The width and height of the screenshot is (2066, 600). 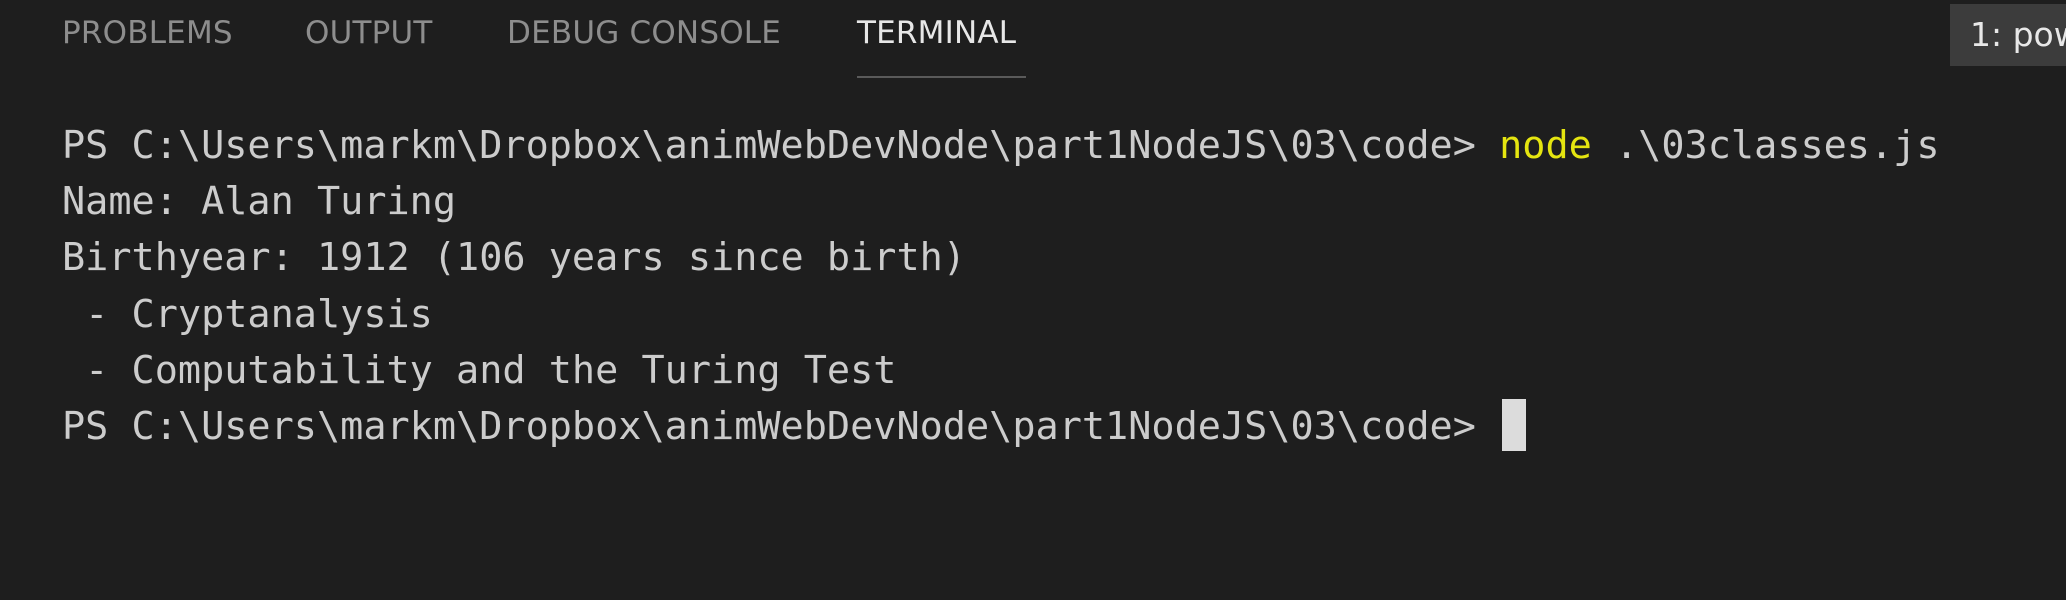 What do you see at coordinates (936, 33) in the screenshot?
I see `tab-terminal: TERMINAL` at bounding box center [936, 33].